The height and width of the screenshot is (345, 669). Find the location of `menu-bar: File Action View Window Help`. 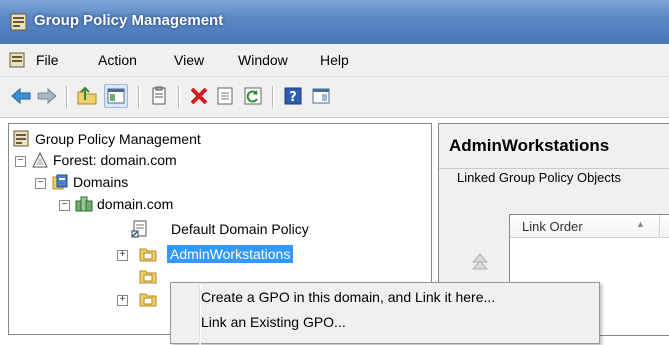

menu-bar: File Action View Window Help is located at coordinates (334, 60).